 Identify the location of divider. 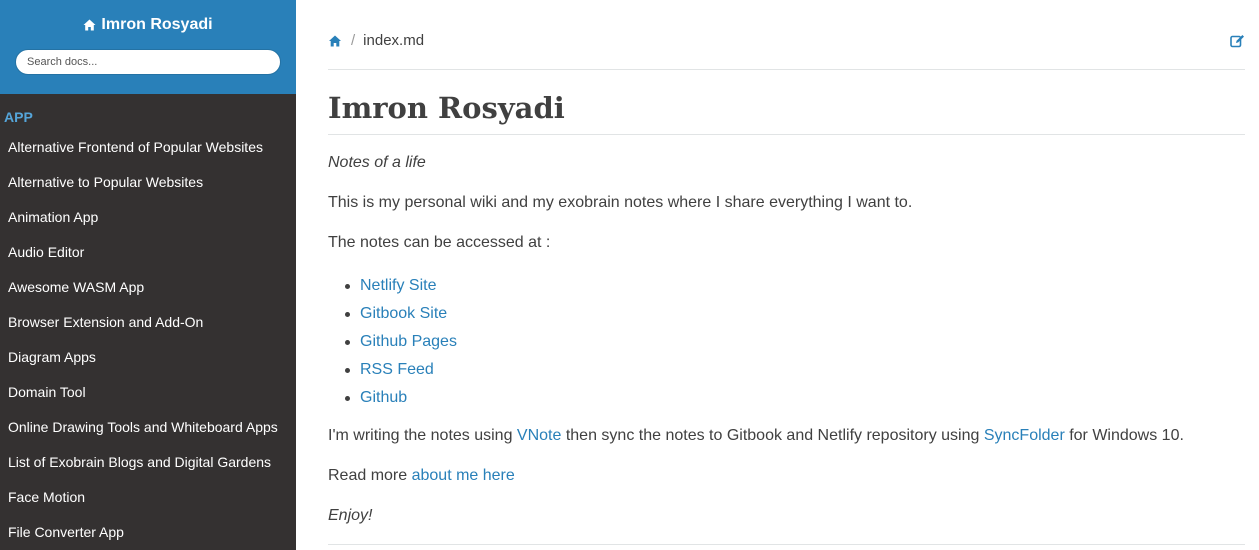
(786, 544).